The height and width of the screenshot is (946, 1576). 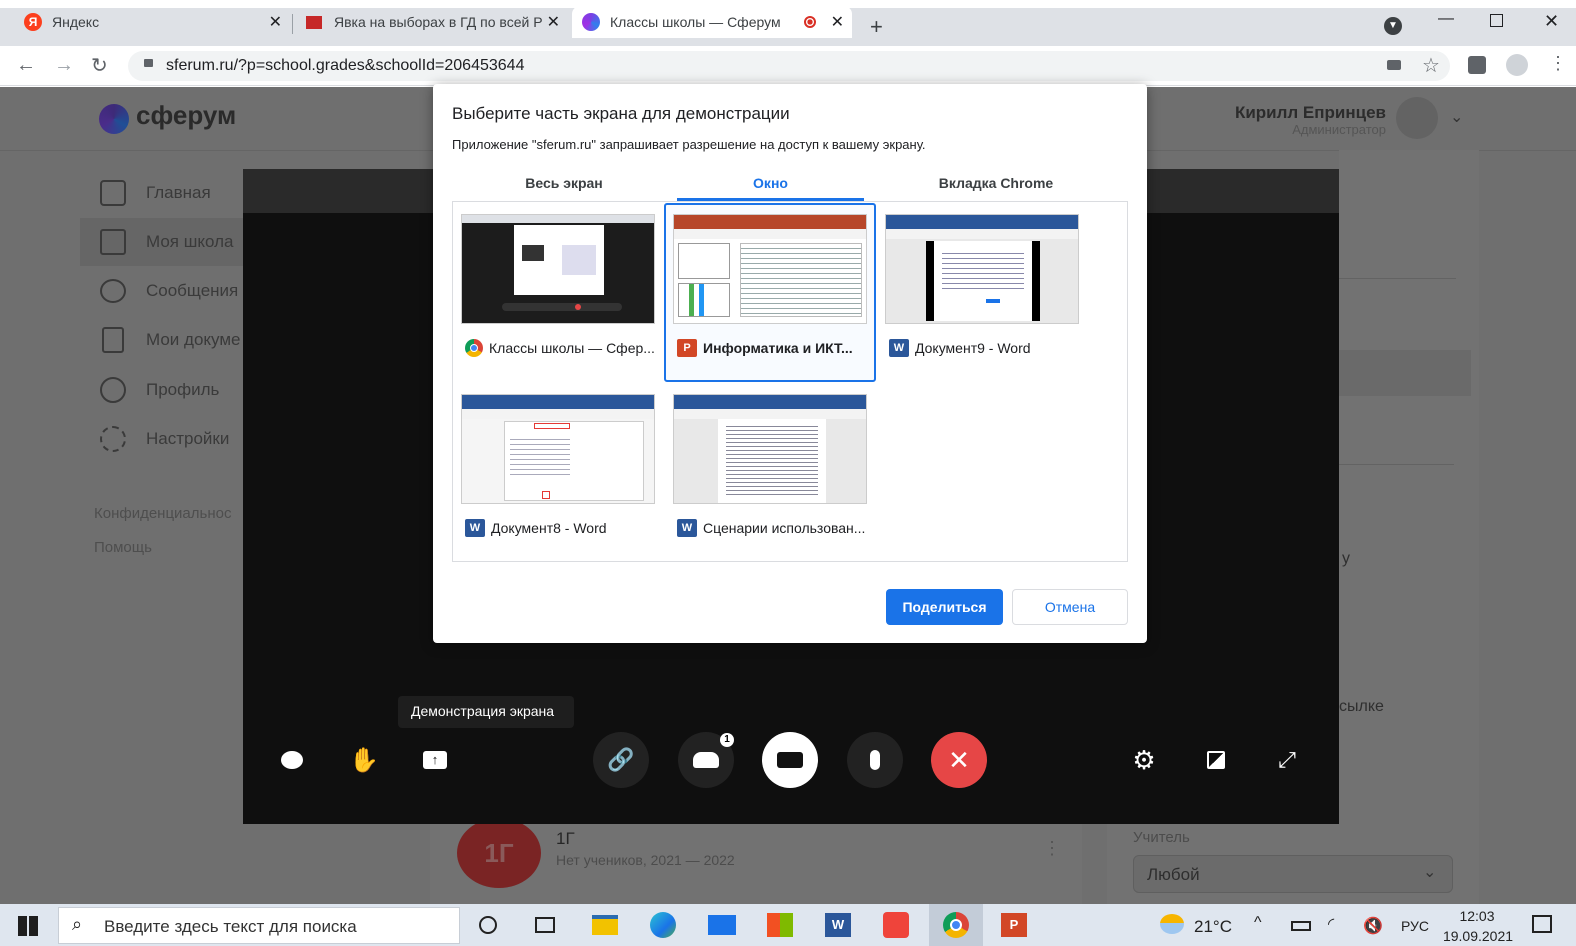 I want to click on camera-toggle-button, so click(x=790, y=760).